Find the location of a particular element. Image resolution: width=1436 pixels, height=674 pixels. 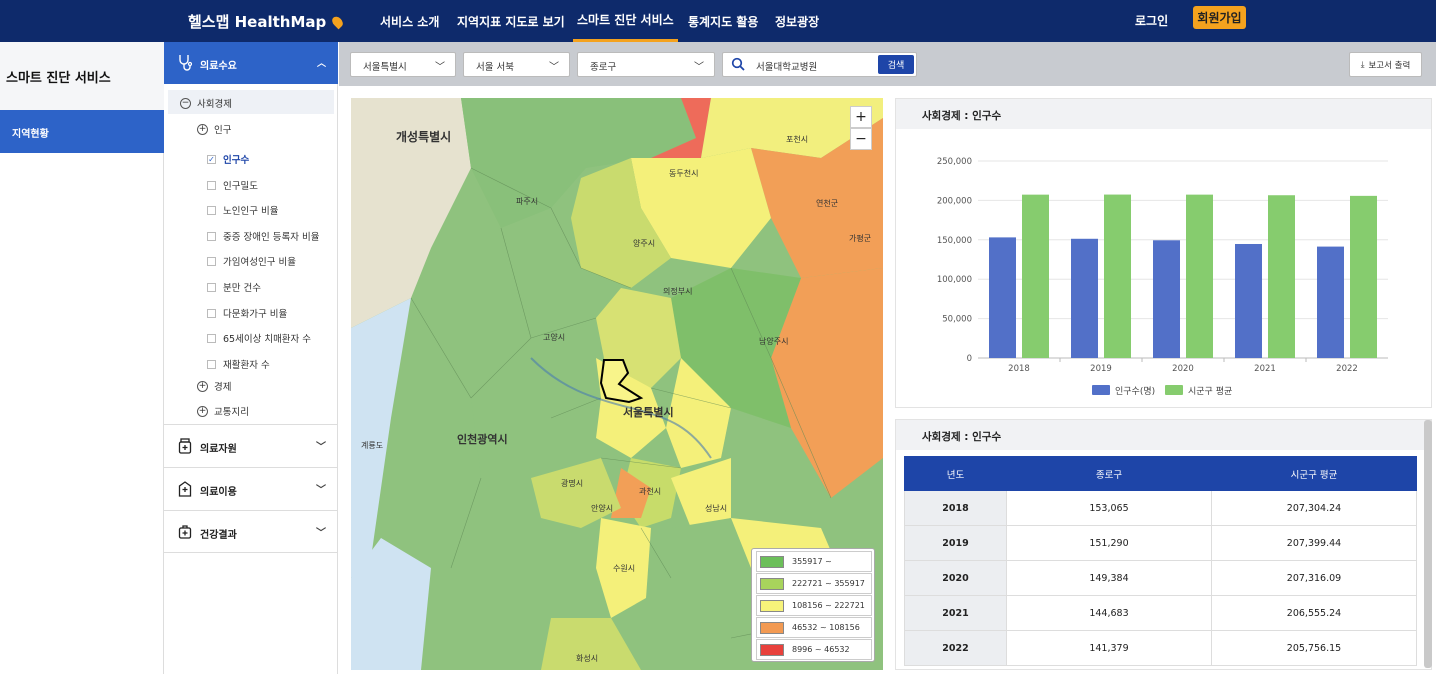

table-header-row: 년도 종로구 시군구 평균 is located at coordinates (1160, 473).